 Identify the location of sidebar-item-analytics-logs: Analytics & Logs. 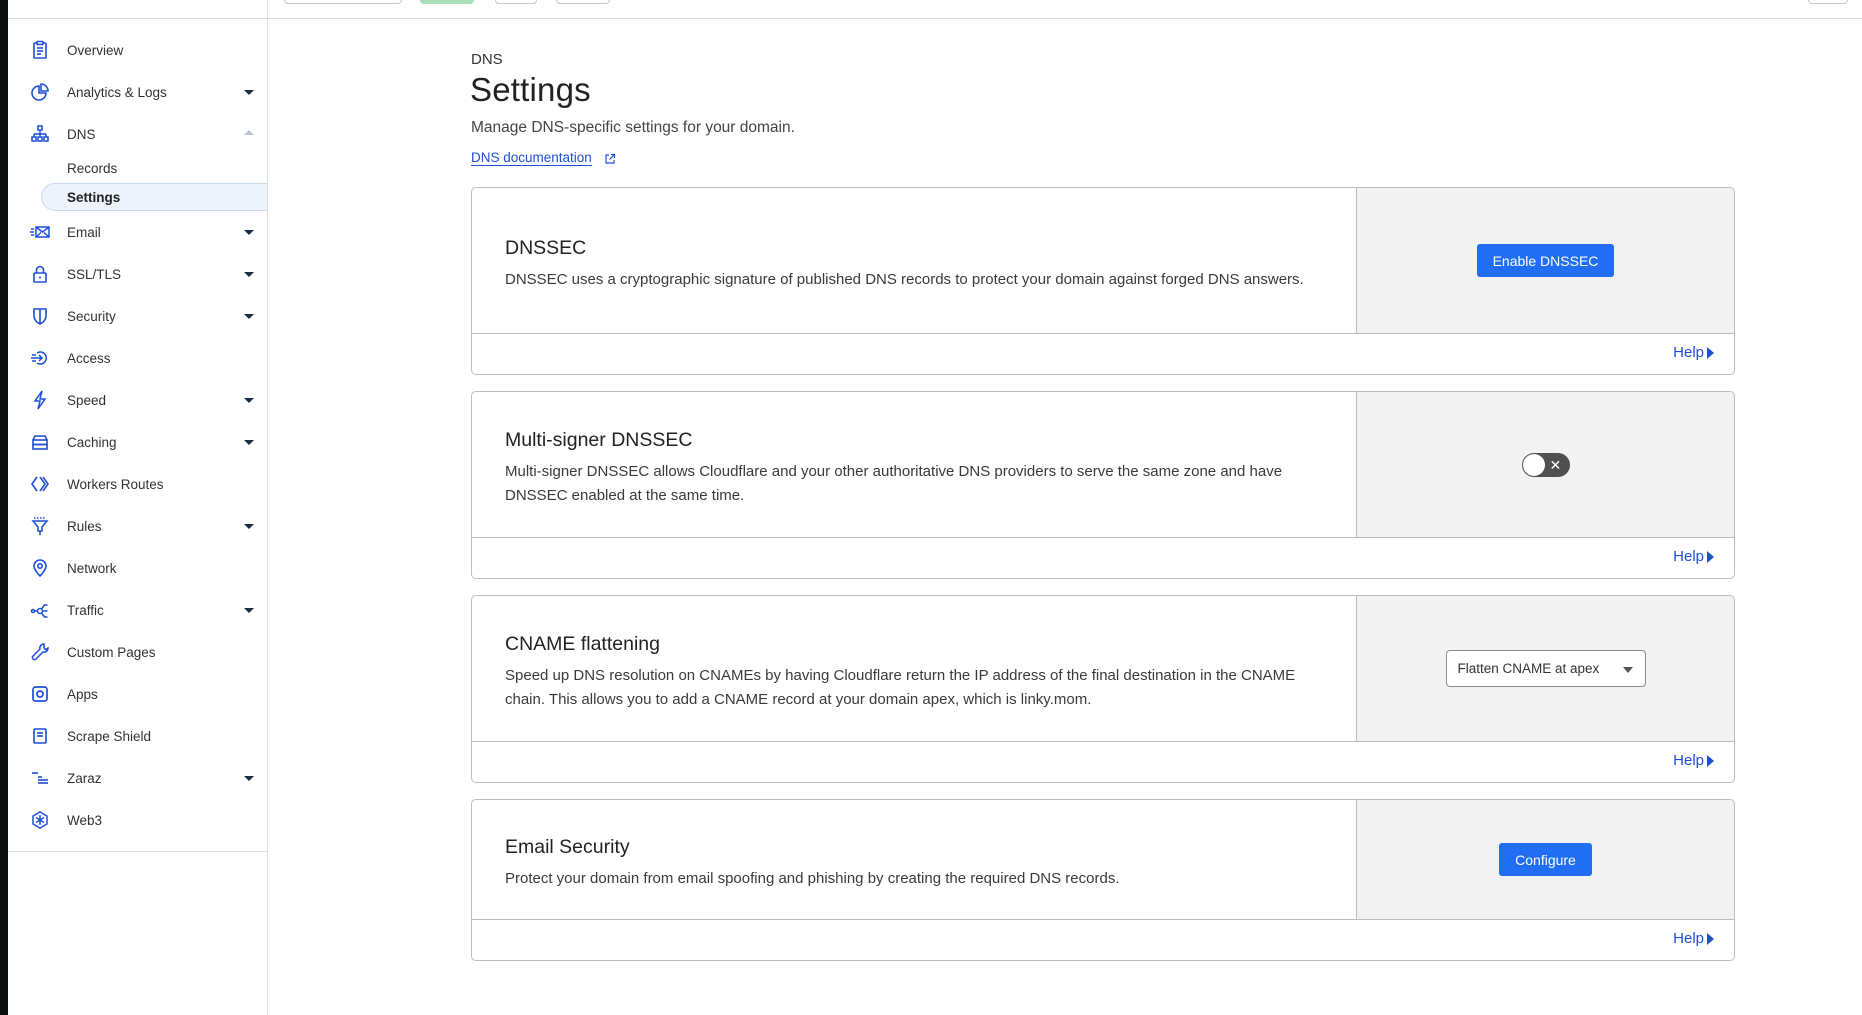
(137, 92).